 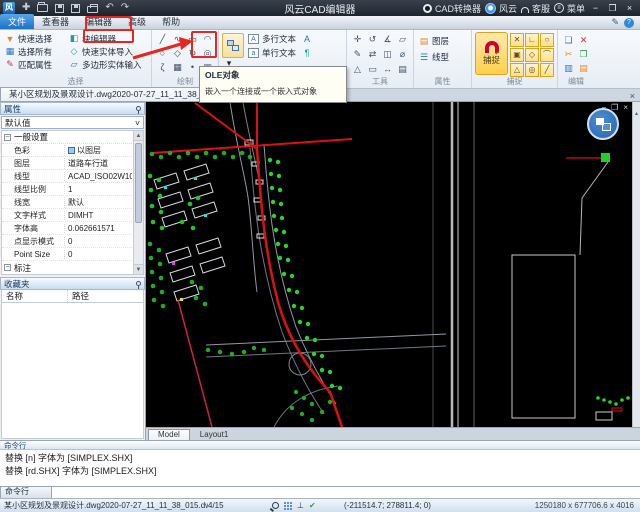 I want to click on move-tool-icon: ✛, so click(x=357, y=39).